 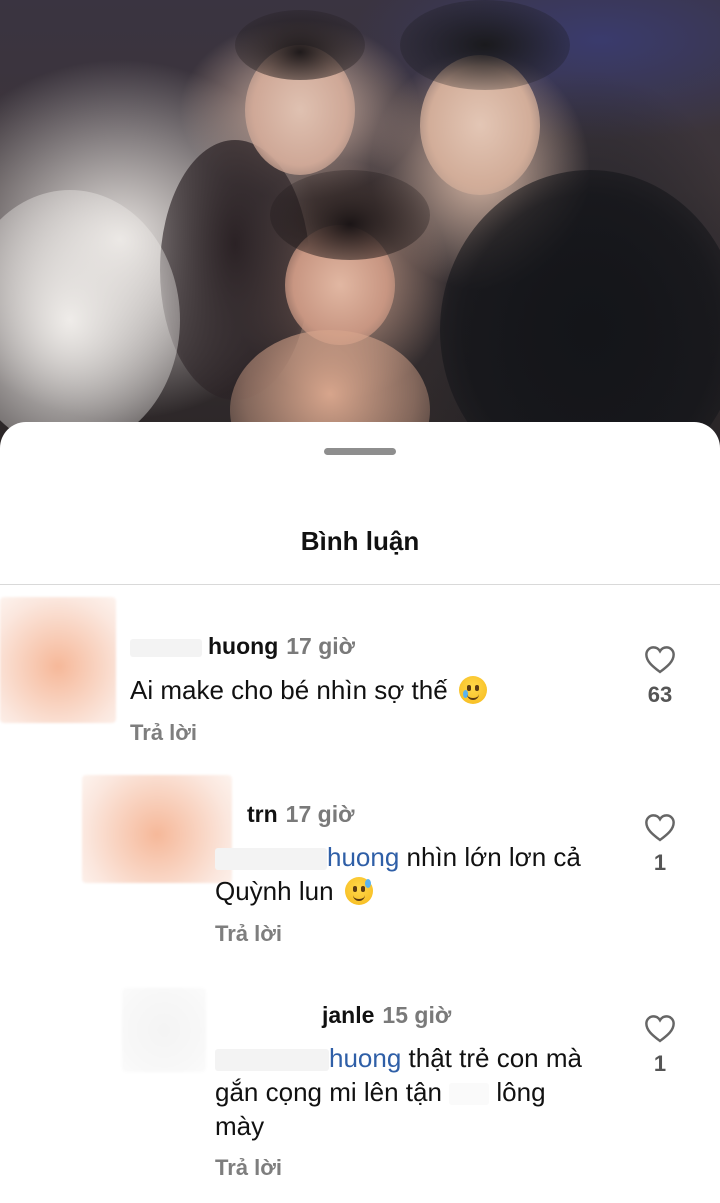 I want to click on sheet-title: Bình luận, so click(x=360, y=541).